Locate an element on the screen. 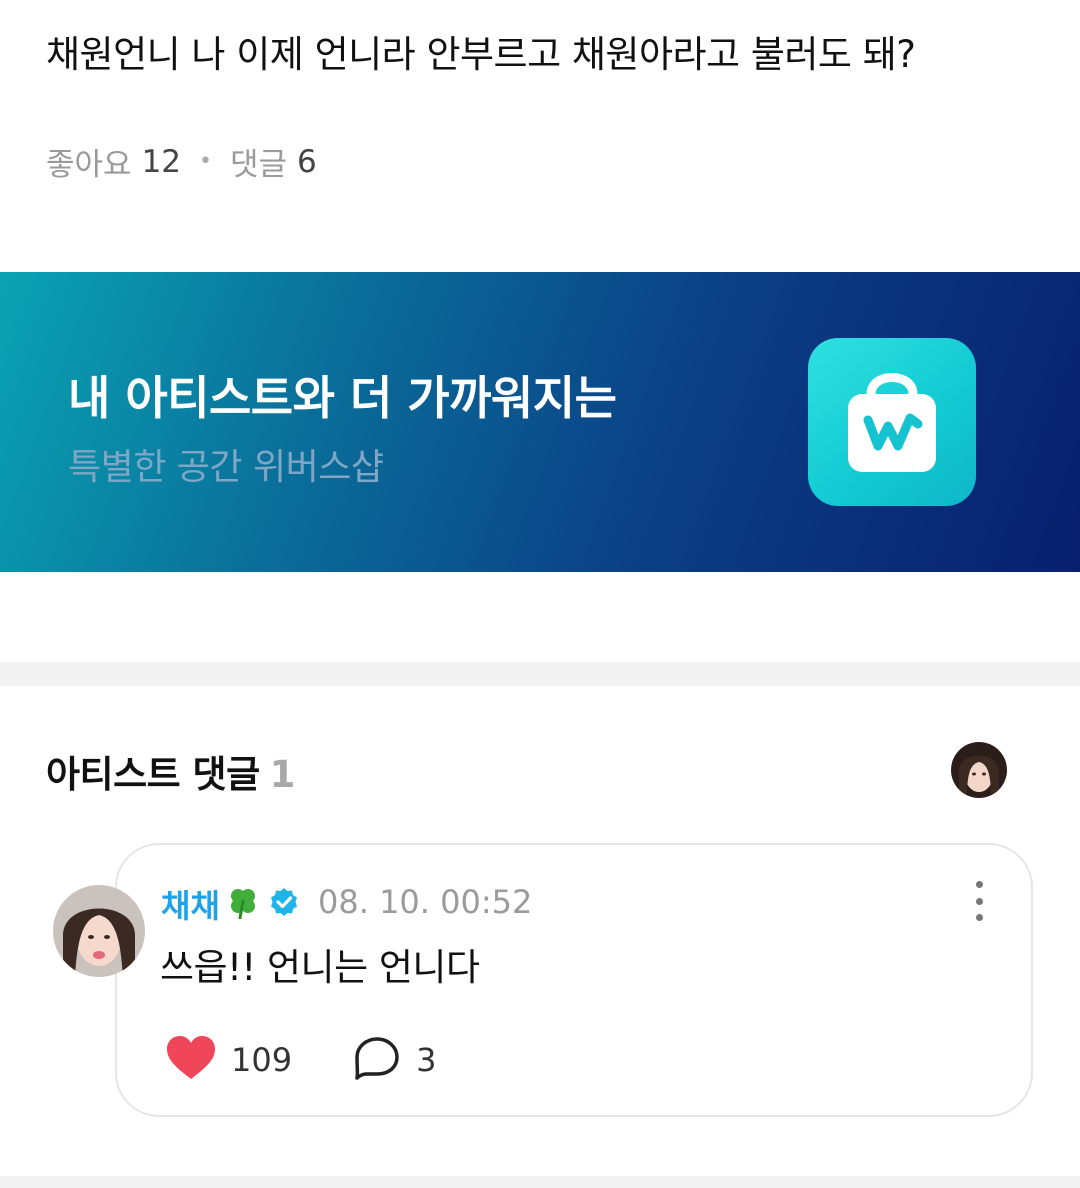  artist-comments-title: 아티스트 댓글 is located at coordinates (153, 774).